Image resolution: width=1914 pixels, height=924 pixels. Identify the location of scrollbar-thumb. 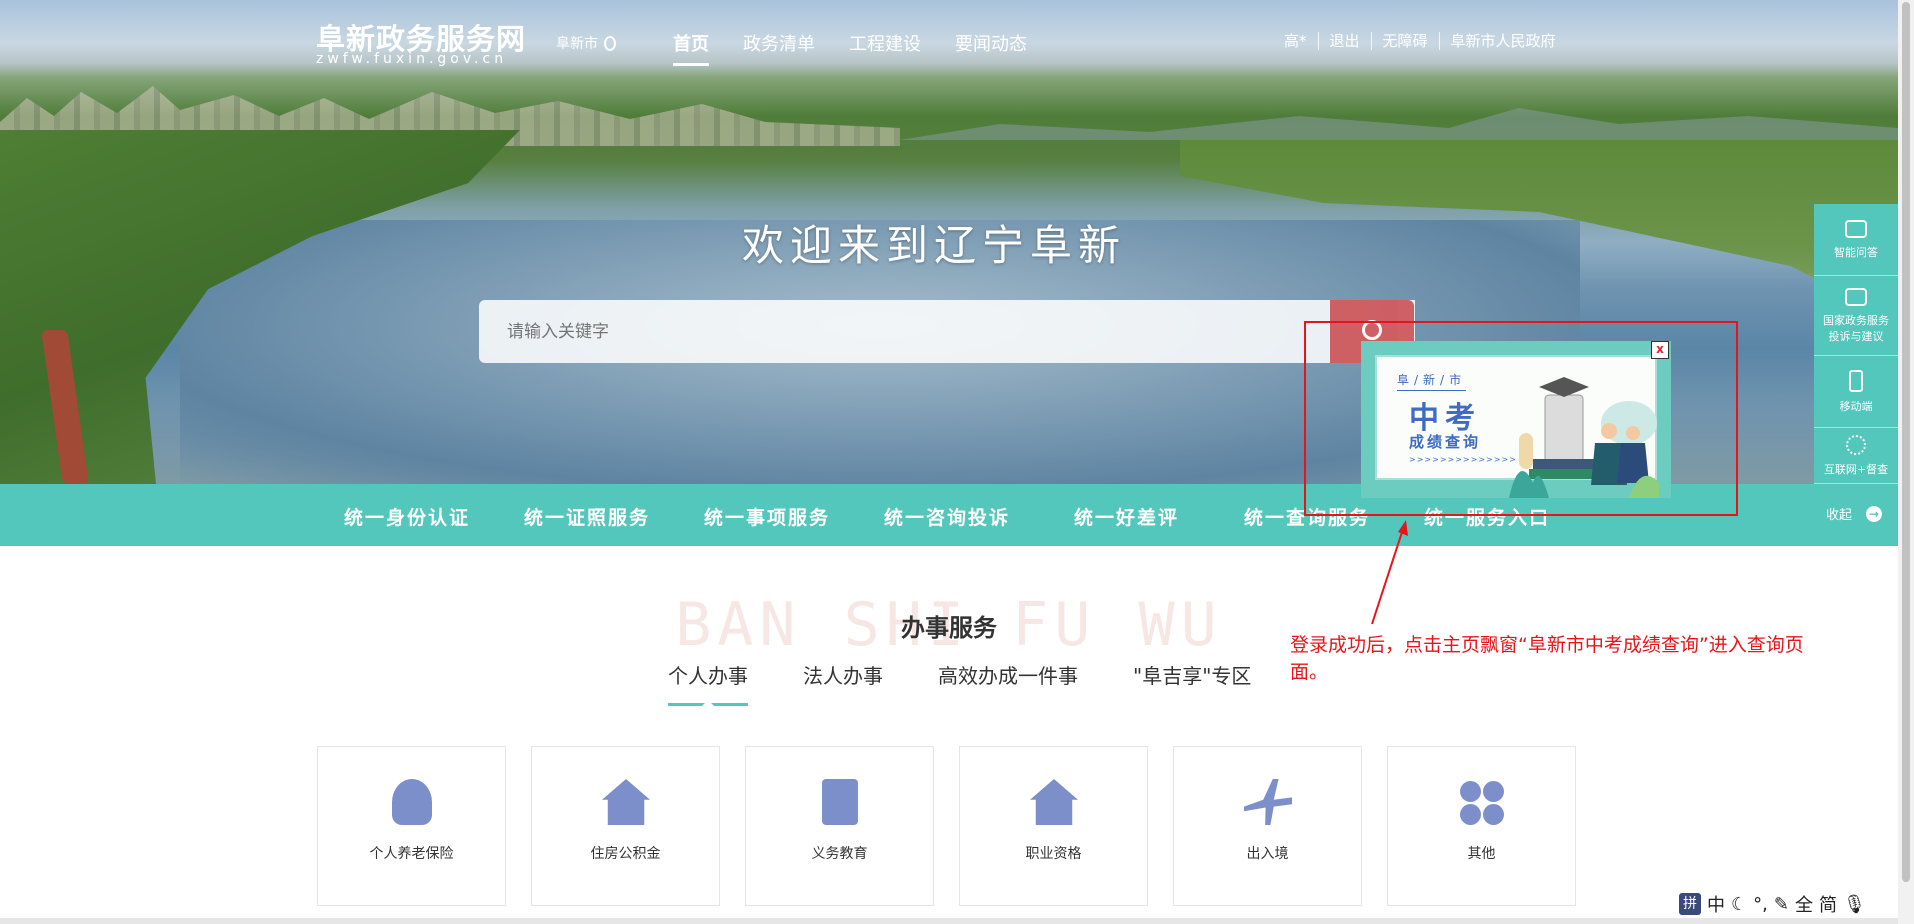
(1906, 442).